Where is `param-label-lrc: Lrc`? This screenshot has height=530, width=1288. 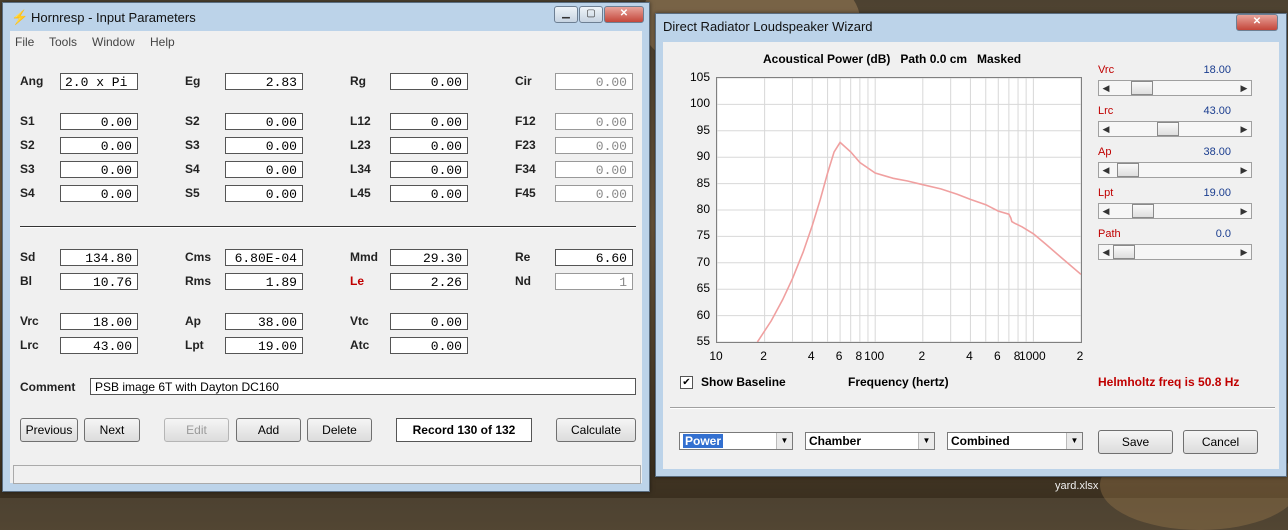 param-label-lrc: Lrc is located at coordinates (29, 345).